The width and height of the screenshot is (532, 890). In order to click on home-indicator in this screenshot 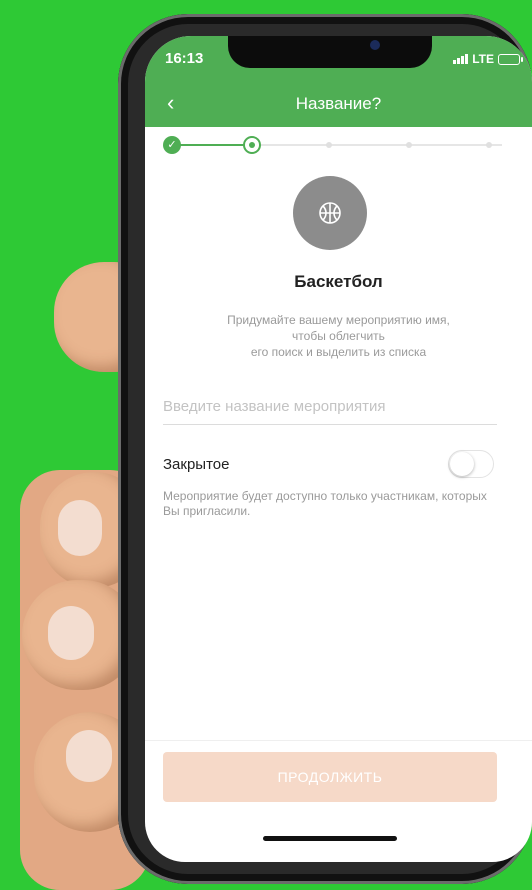, I will do `click(330, 838)`.